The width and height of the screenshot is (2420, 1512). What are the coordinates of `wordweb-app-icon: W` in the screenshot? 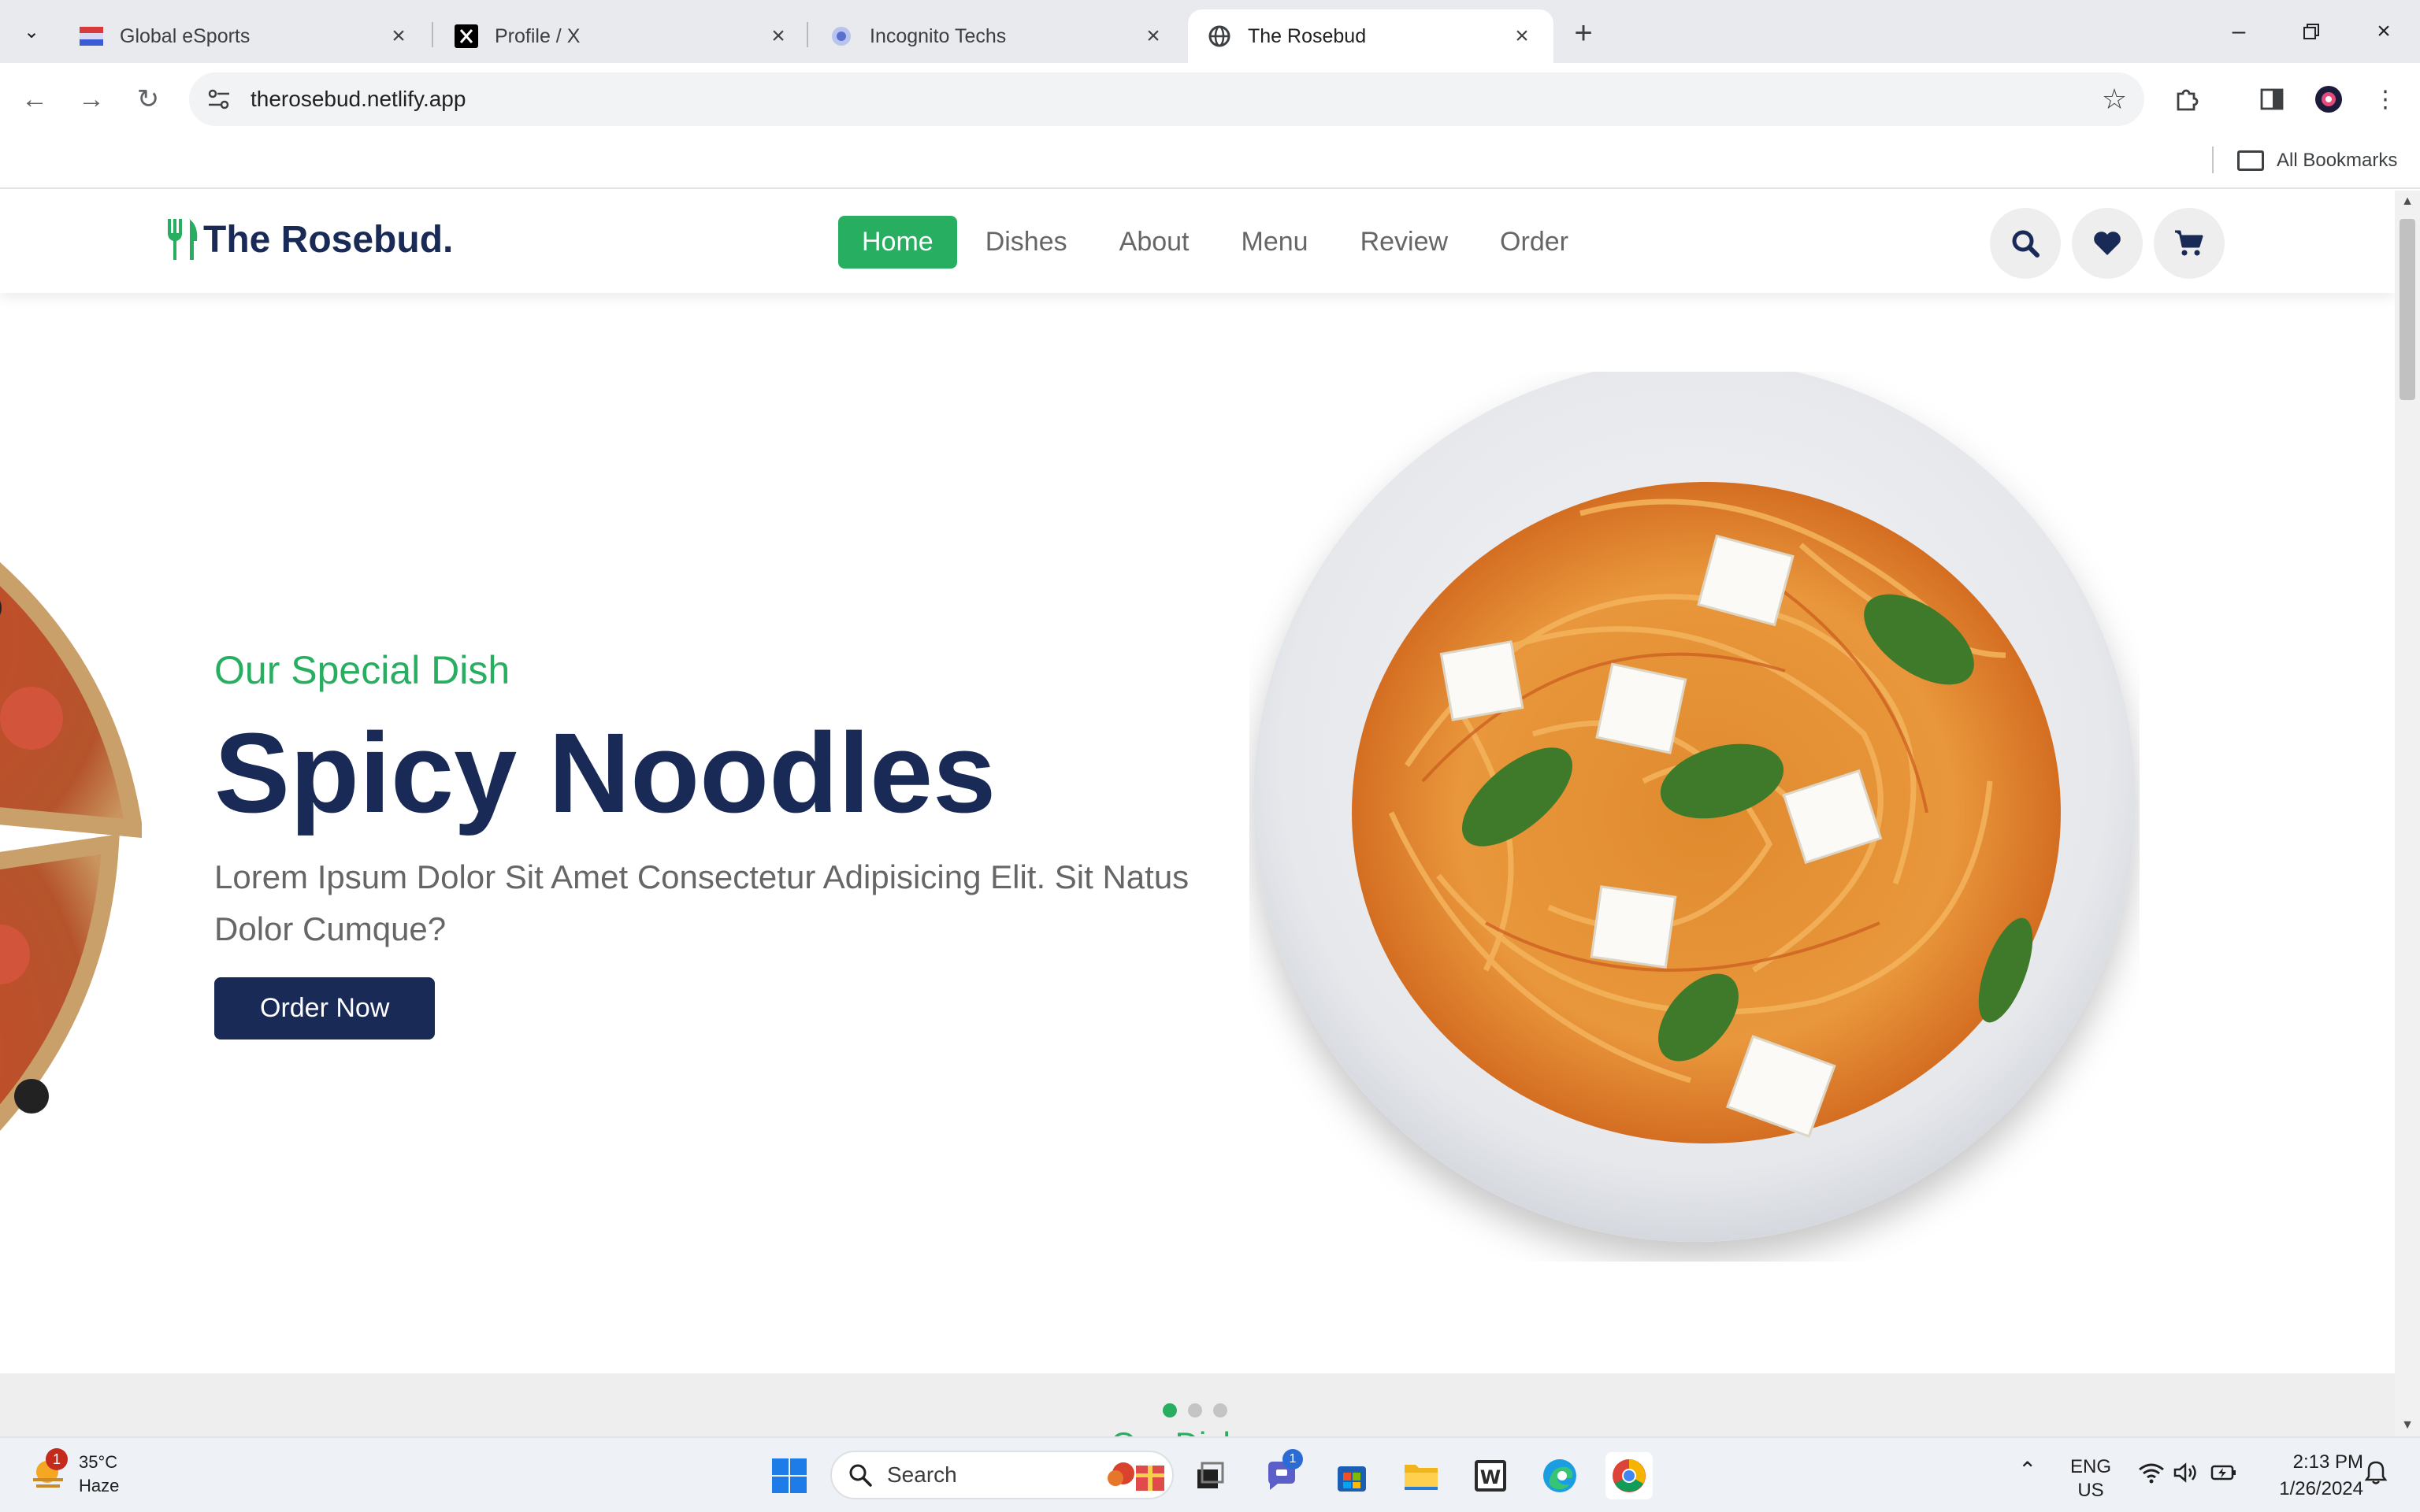 It's located at (1490, 1475).